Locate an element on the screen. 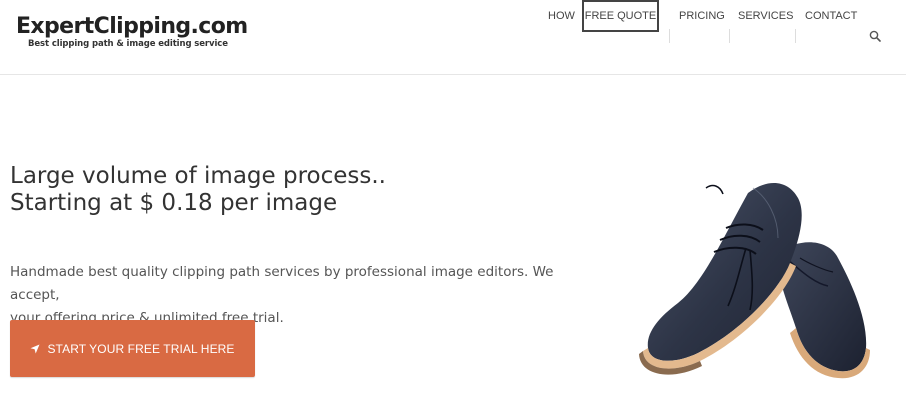  nav-how: HOW is located at coordinates (561, 16).